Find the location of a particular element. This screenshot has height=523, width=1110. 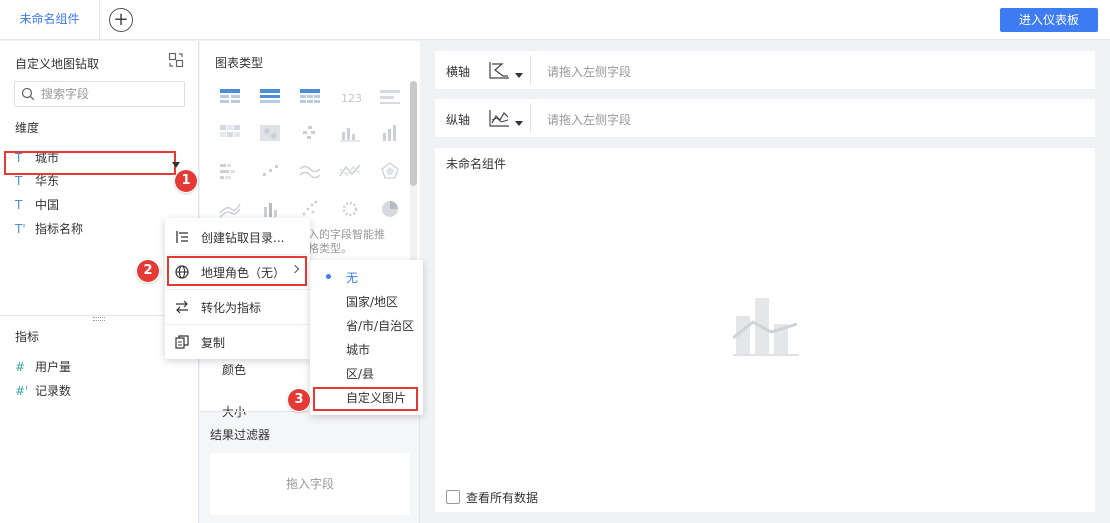

x-axis-dropdown-icon is located at coordinates (519, 75).